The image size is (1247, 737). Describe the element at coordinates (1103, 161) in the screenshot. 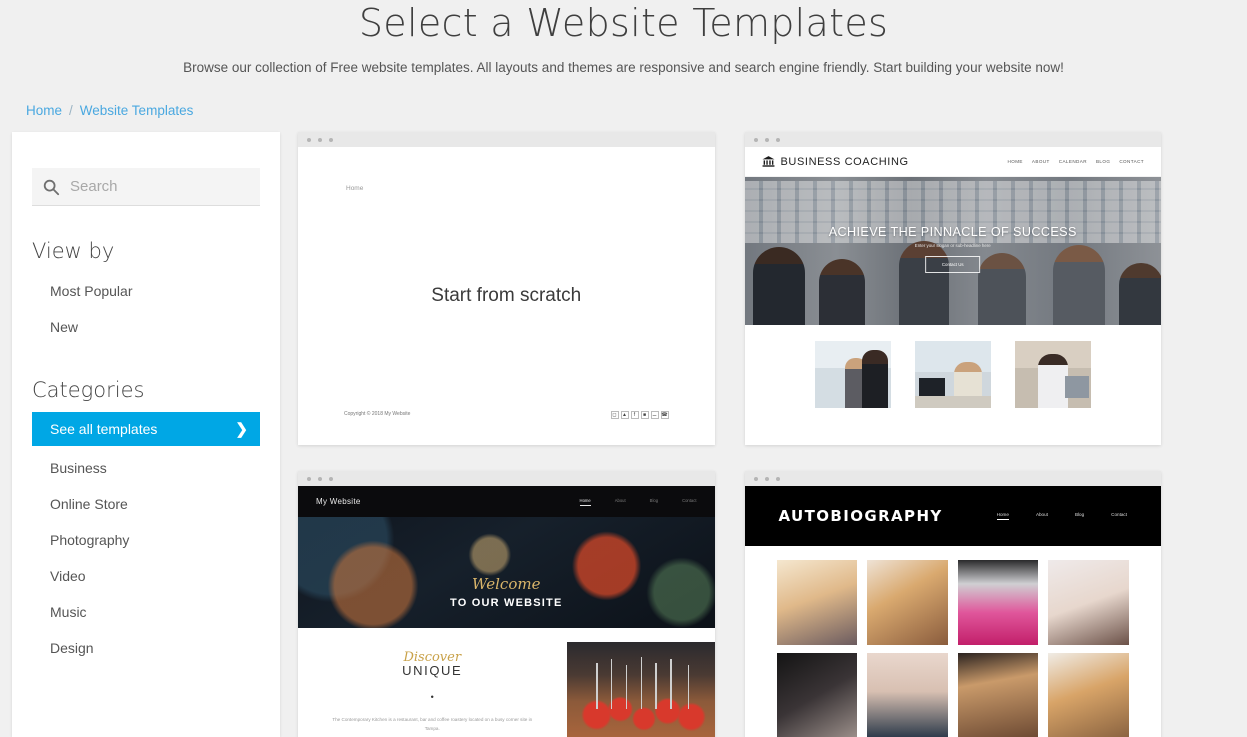

I see `nav-item-blog: BLOG` at that location.